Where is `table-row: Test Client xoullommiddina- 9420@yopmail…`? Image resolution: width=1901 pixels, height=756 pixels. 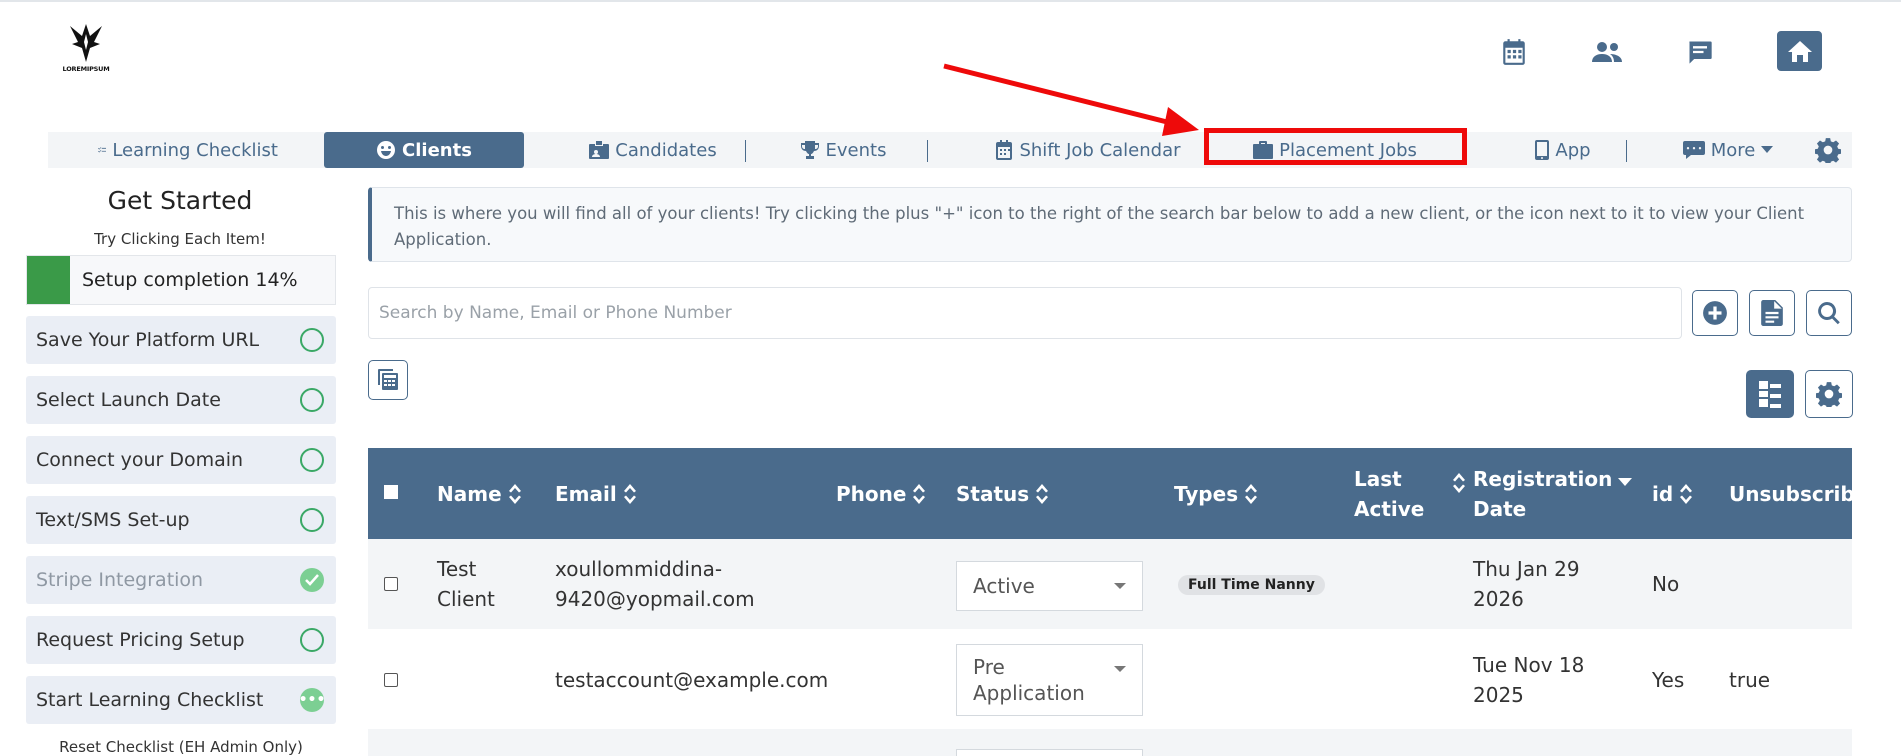 table-row: Test Client xoullommiddina- 9420@yopmail… is located at coordinates (1110, 584).